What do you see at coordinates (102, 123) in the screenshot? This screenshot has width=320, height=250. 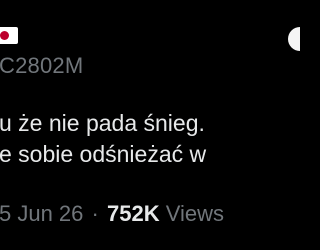 I see `post-text-line: u że nie pada śnieg.` at bounding box center [102, 123].